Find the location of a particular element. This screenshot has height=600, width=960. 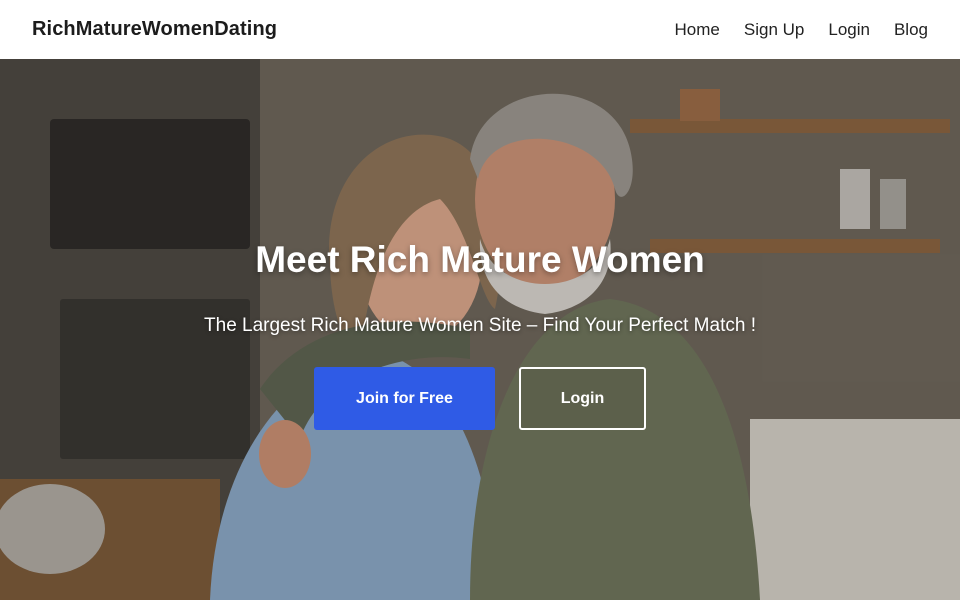

nav-blog: Blog is located at coordinates (911, 30).